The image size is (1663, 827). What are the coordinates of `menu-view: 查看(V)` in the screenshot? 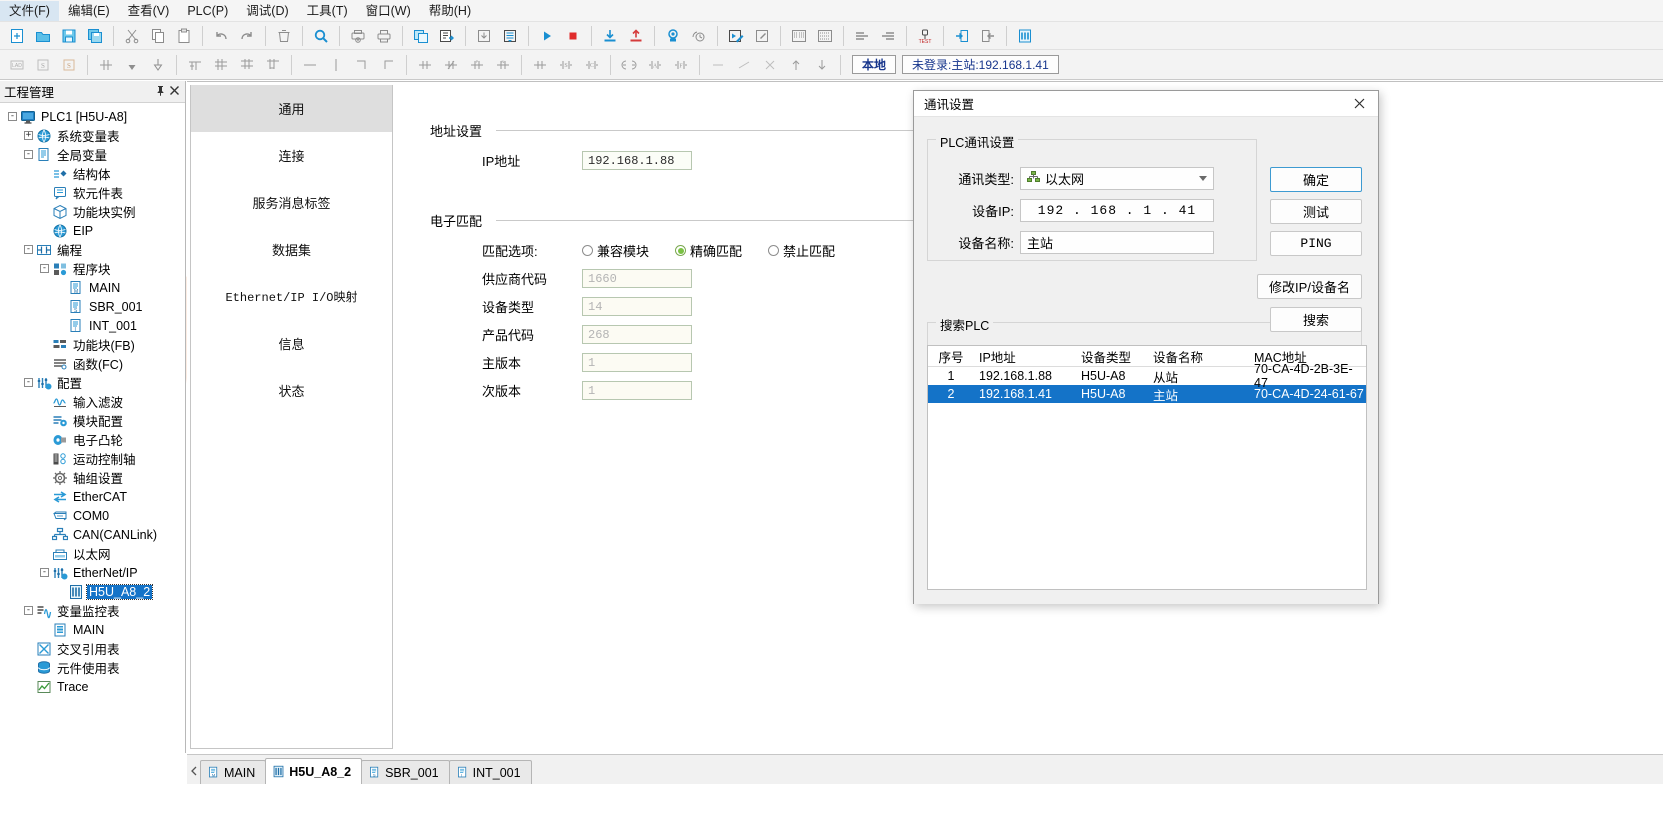 It's located at (149, 11).